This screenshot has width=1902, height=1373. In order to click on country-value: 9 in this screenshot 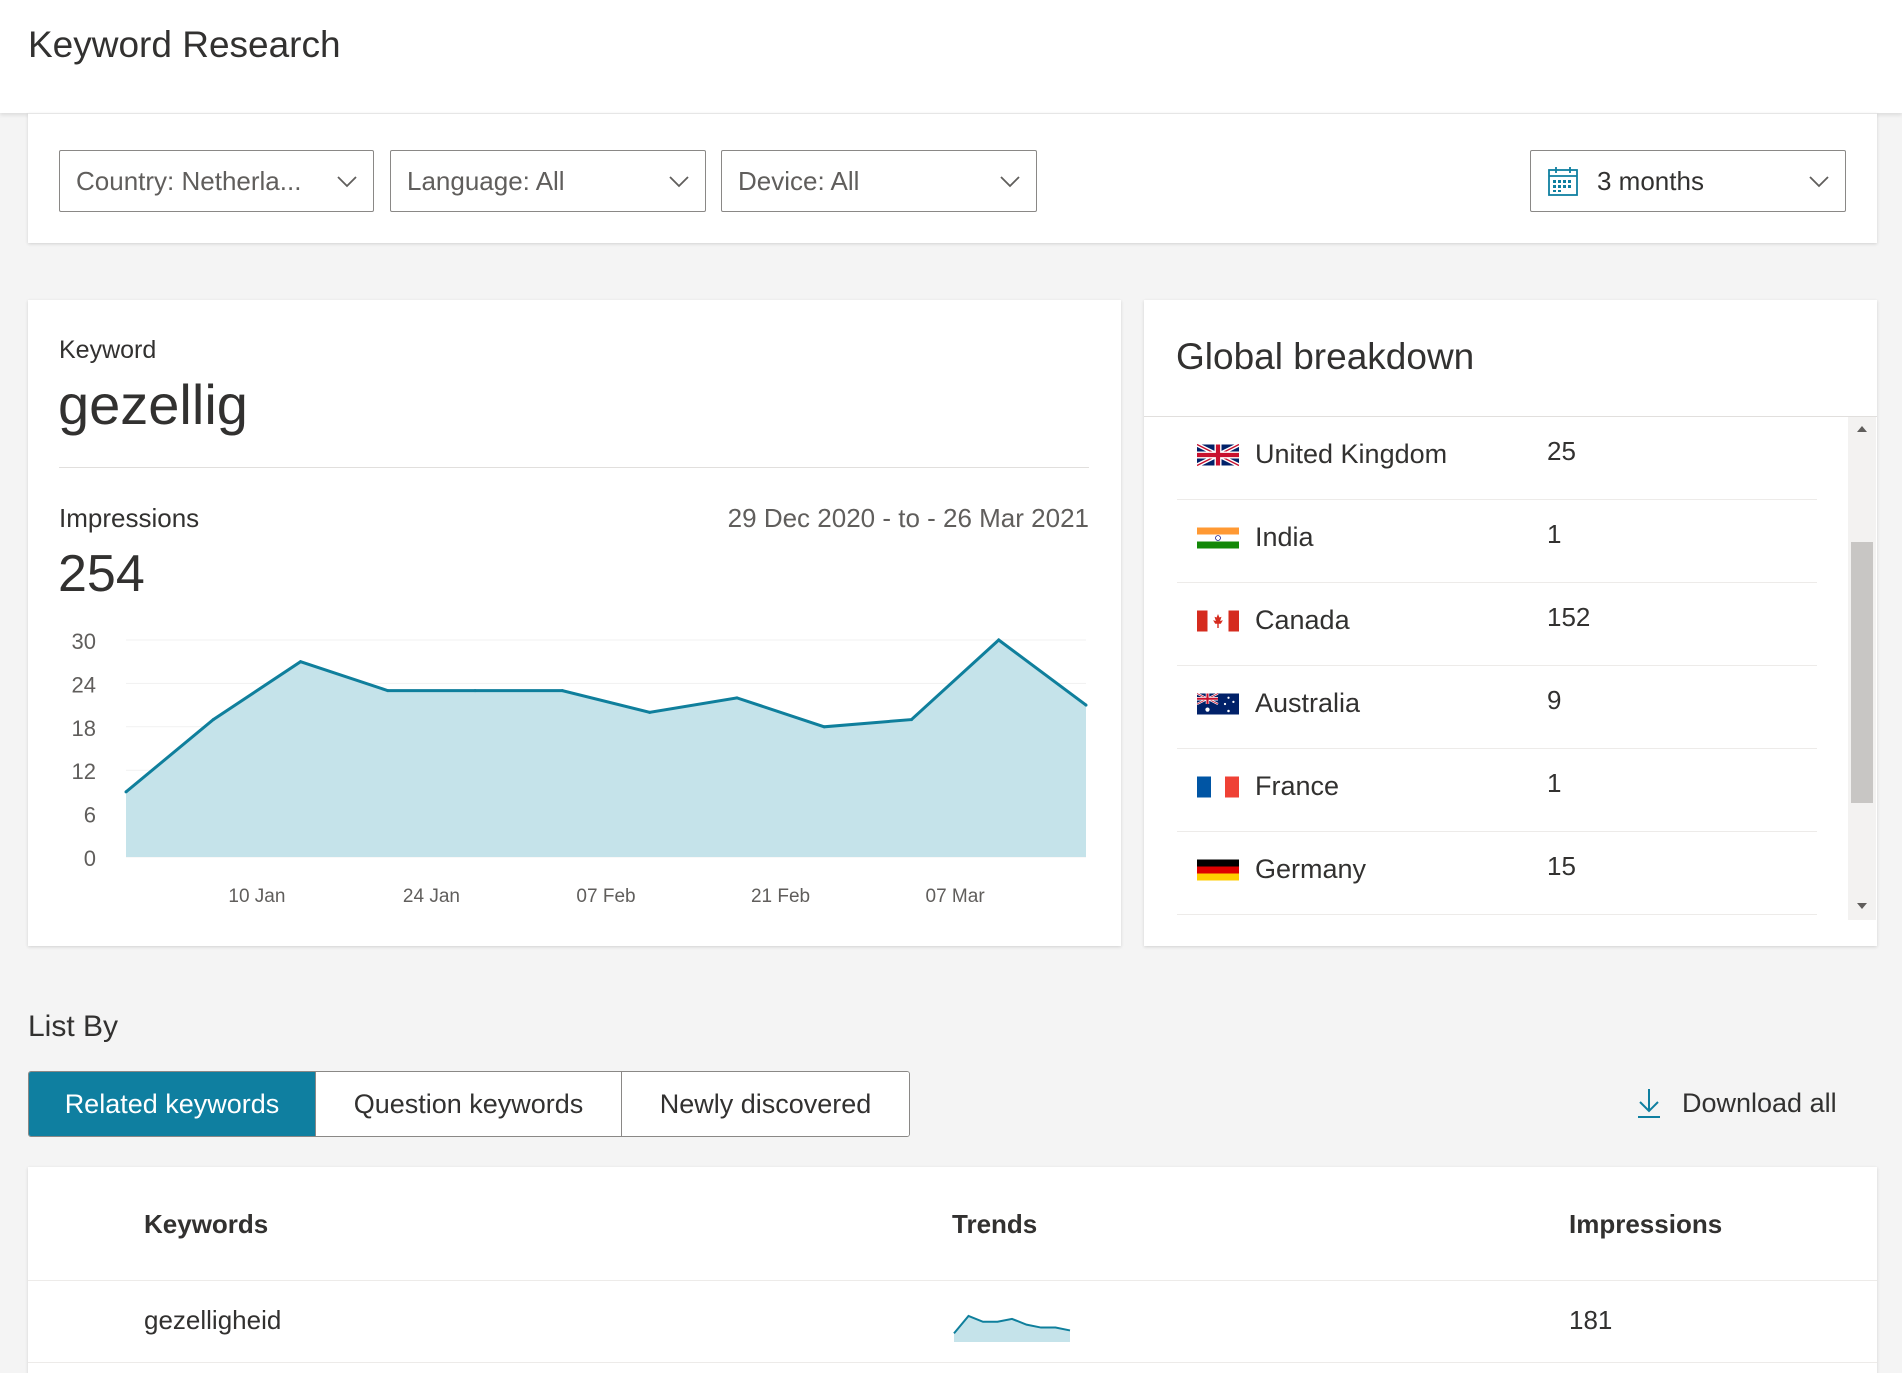, I will do `click(1554, 700)`.